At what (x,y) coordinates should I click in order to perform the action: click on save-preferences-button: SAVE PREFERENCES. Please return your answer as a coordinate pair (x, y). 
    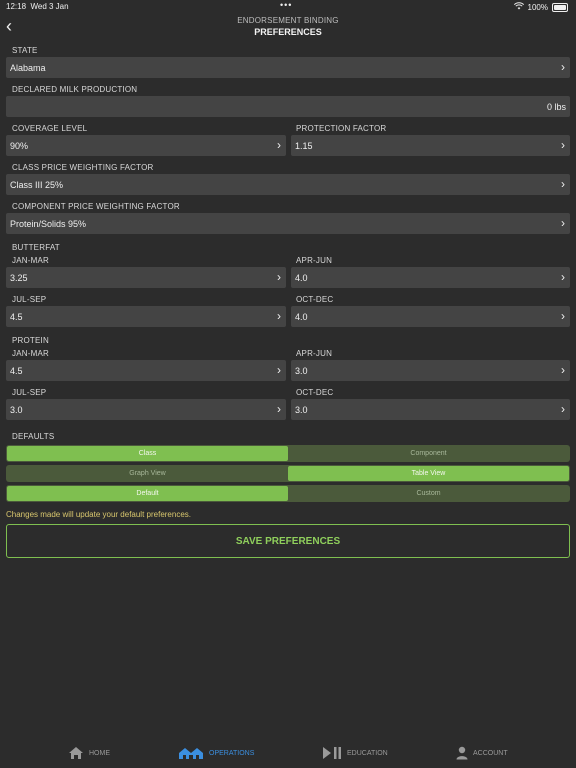
    Looking at the image, I should click on (288, 541).